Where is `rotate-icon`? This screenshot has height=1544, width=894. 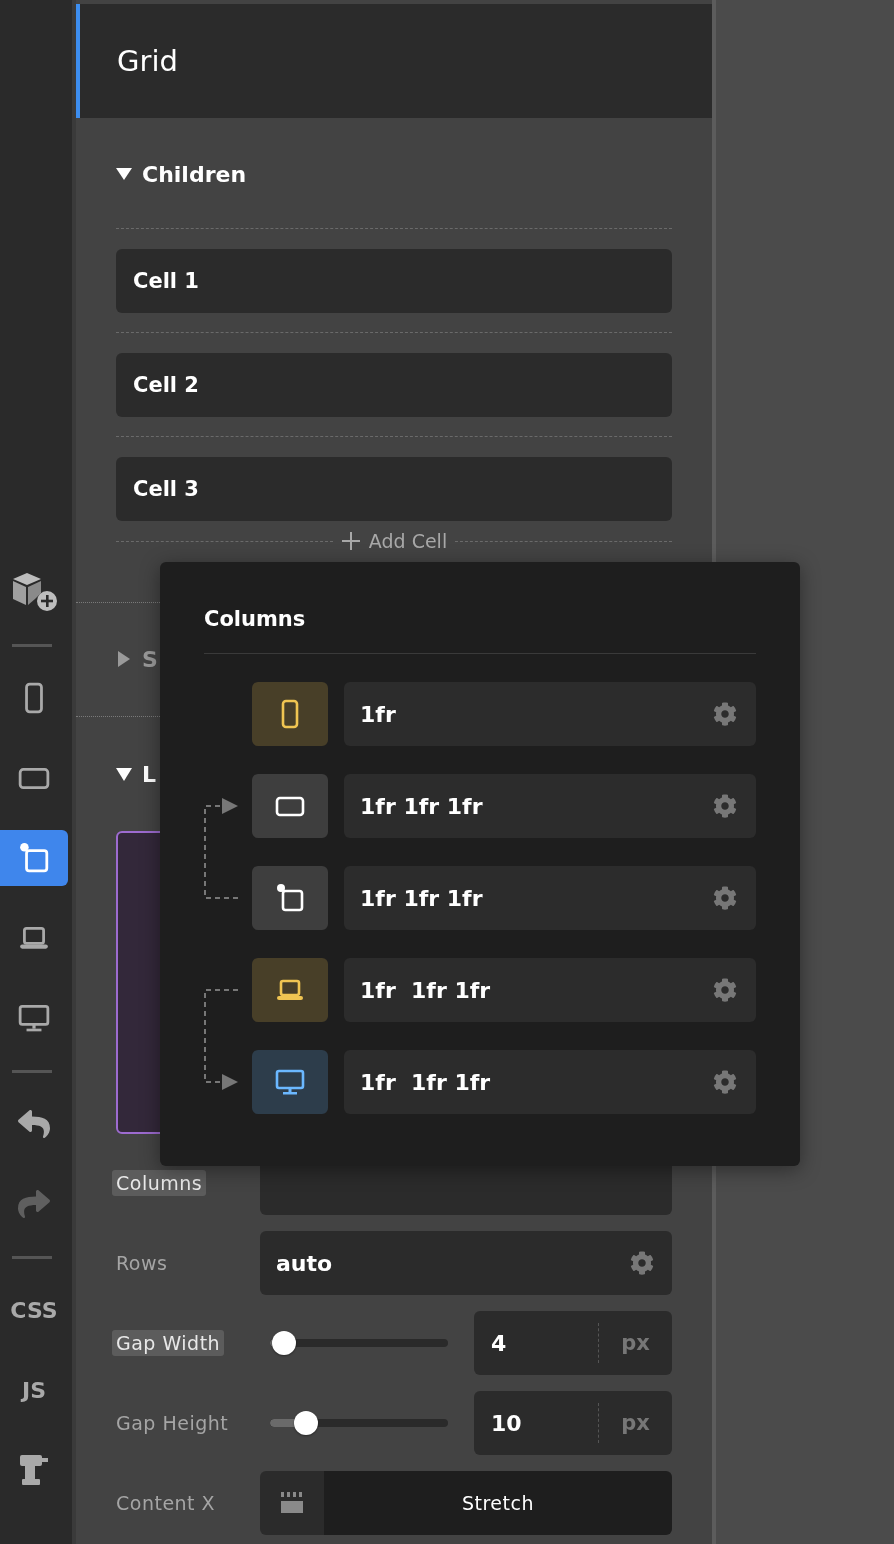 rotate-icon is located at coordinates (34, 858).